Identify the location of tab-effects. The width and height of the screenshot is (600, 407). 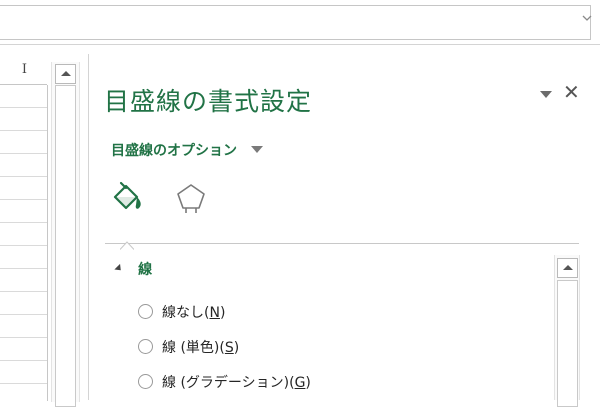
(191, 198).